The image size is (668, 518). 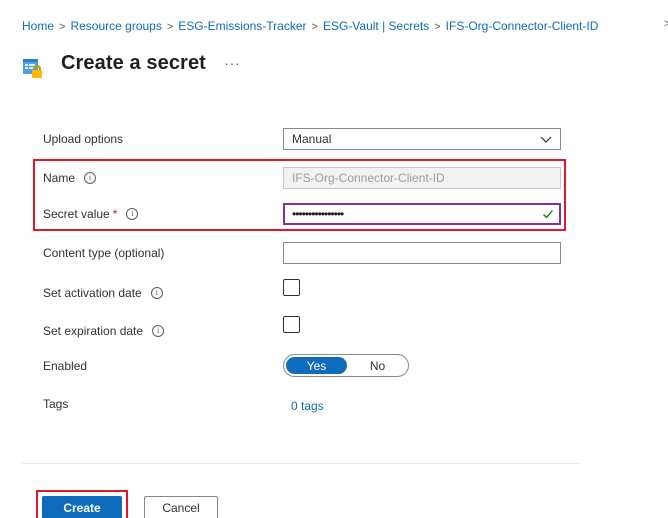 What do you see at coordinates (316, 365) in the screenshot?
I see `enabled-yes-option: Yes` at bounding box center [316, 365].